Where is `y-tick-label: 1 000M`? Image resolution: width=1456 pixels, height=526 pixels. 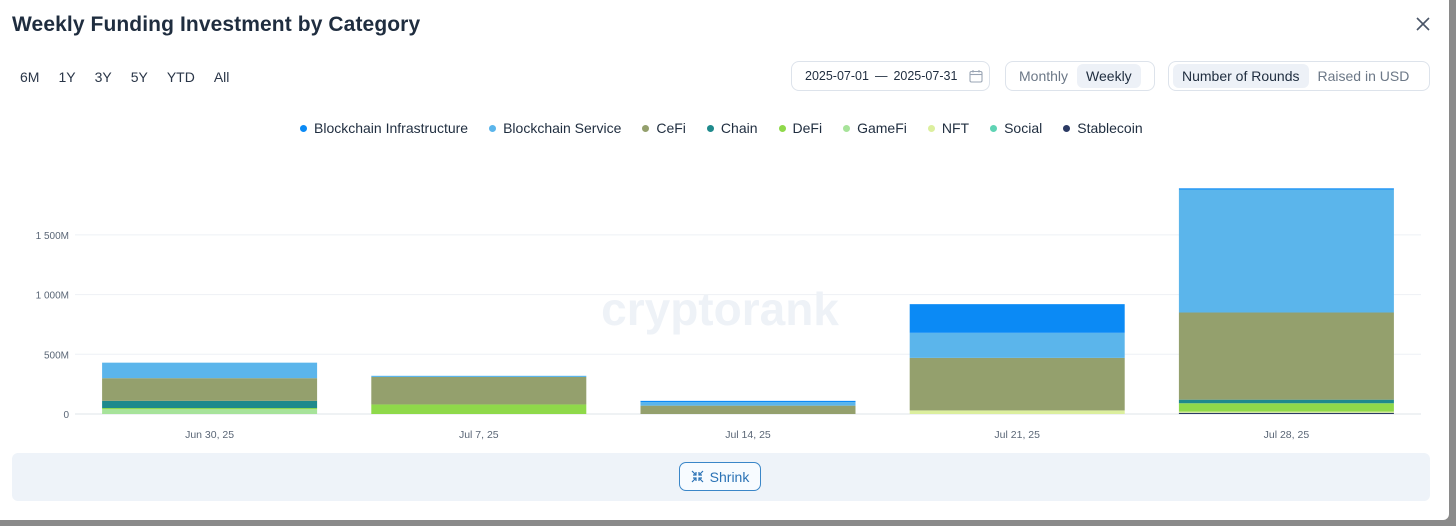
y-tick-label: 1 000M is located at coordinates (52, 296).